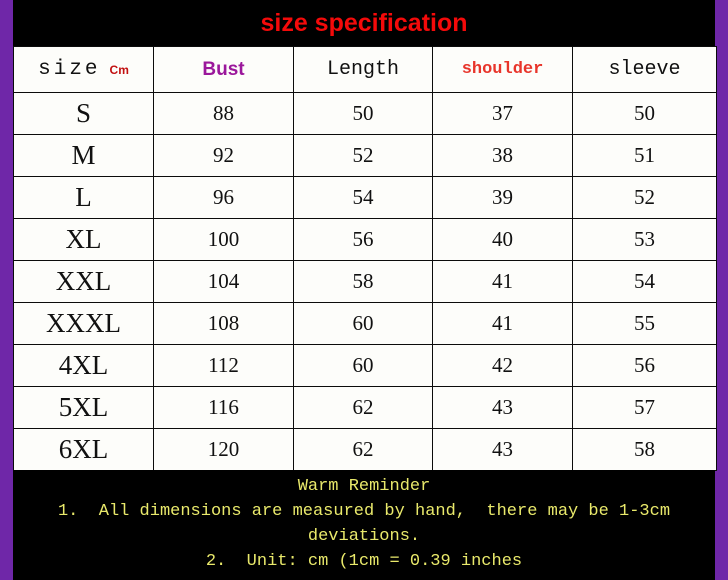 This screenshot has width=728, height=580. I want to click on header-cell-shoulder: shoulder, so click(502, 69).